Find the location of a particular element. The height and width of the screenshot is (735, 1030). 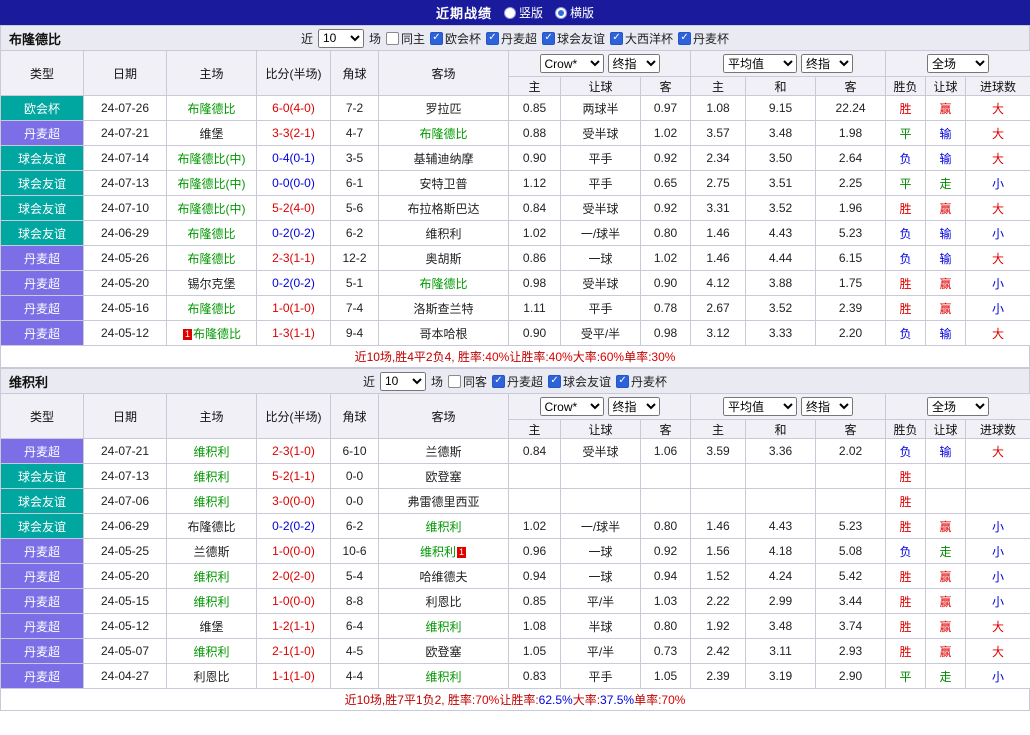

date-cell: 24-07-10 is located at coordinates (125, 208).